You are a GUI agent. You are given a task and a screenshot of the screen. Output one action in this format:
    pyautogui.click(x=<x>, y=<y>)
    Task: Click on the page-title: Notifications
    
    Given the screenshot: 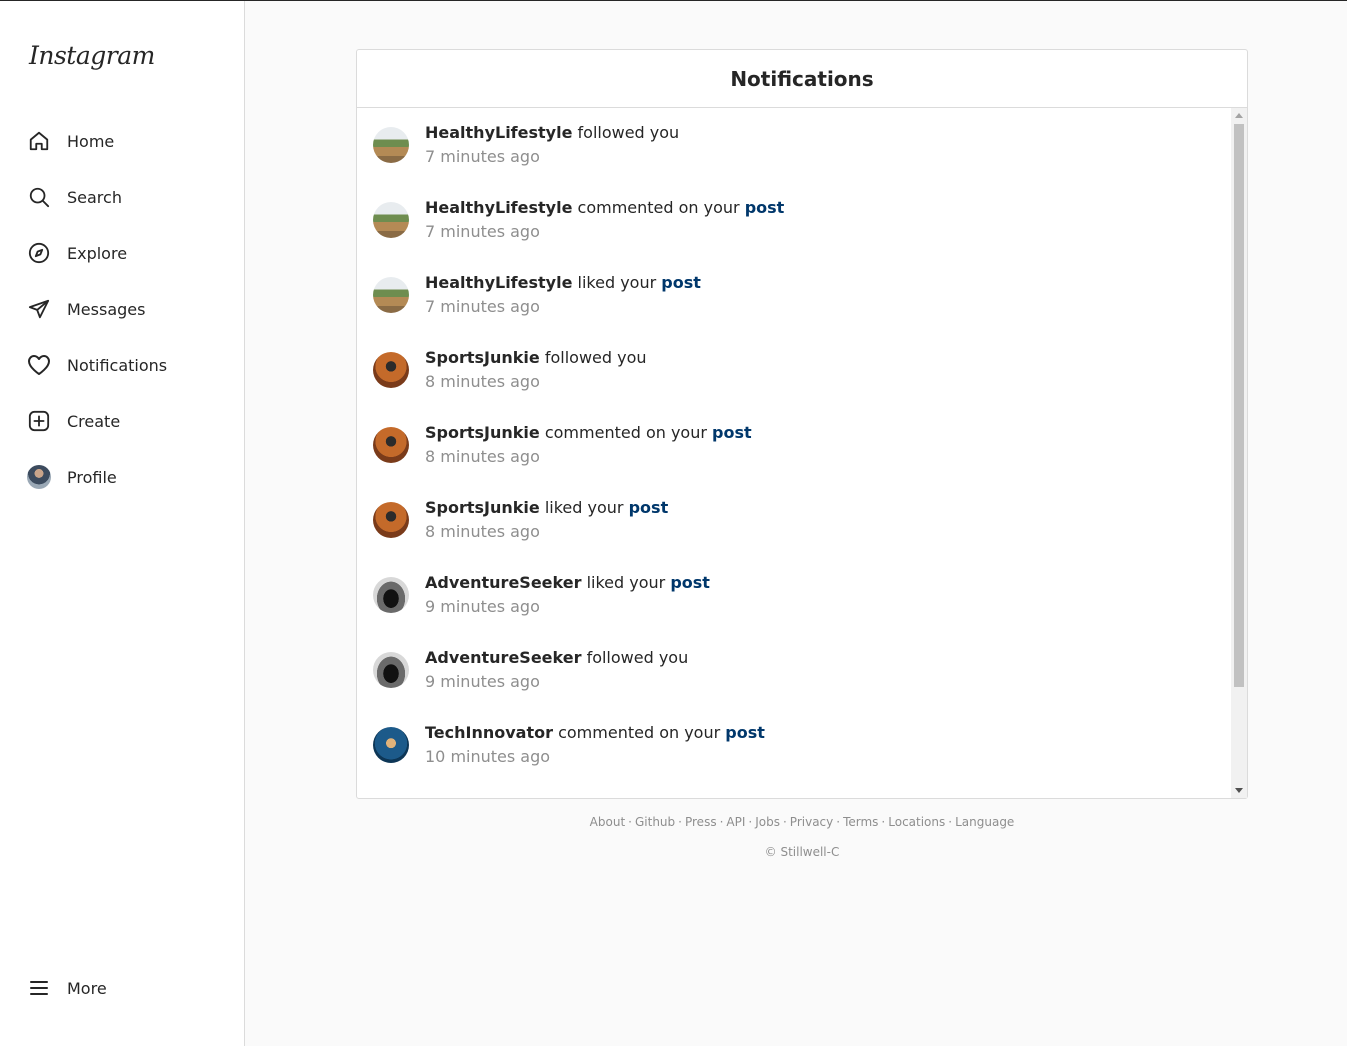 What is the action you would take?
    pyautogui.click(x=802, y=78)
    